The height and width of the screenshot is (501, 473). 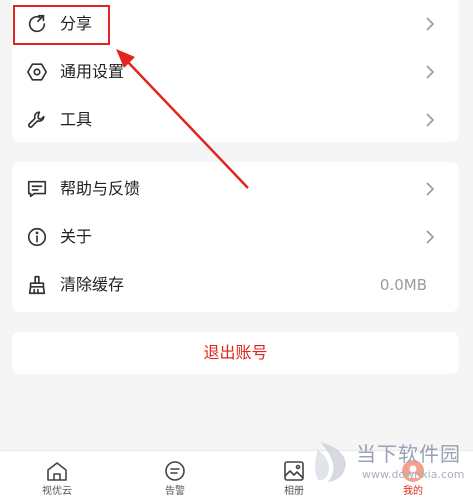 What do you see at coordinates (57, 471) in the screenshot?
I see `home-icon` at bounding box center [57, 471].